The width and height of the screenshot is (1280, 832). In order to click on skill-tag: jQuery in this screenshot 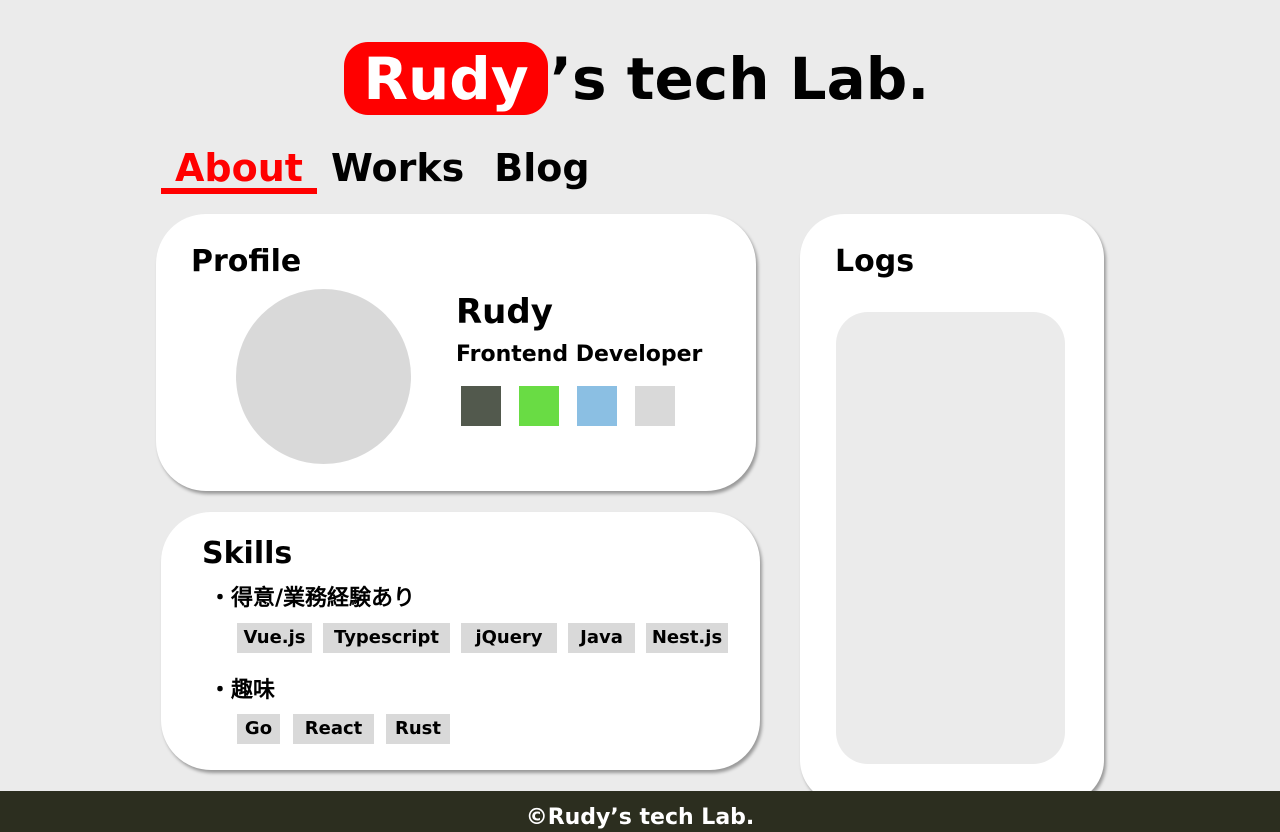, I will do `click(509, 638)`.